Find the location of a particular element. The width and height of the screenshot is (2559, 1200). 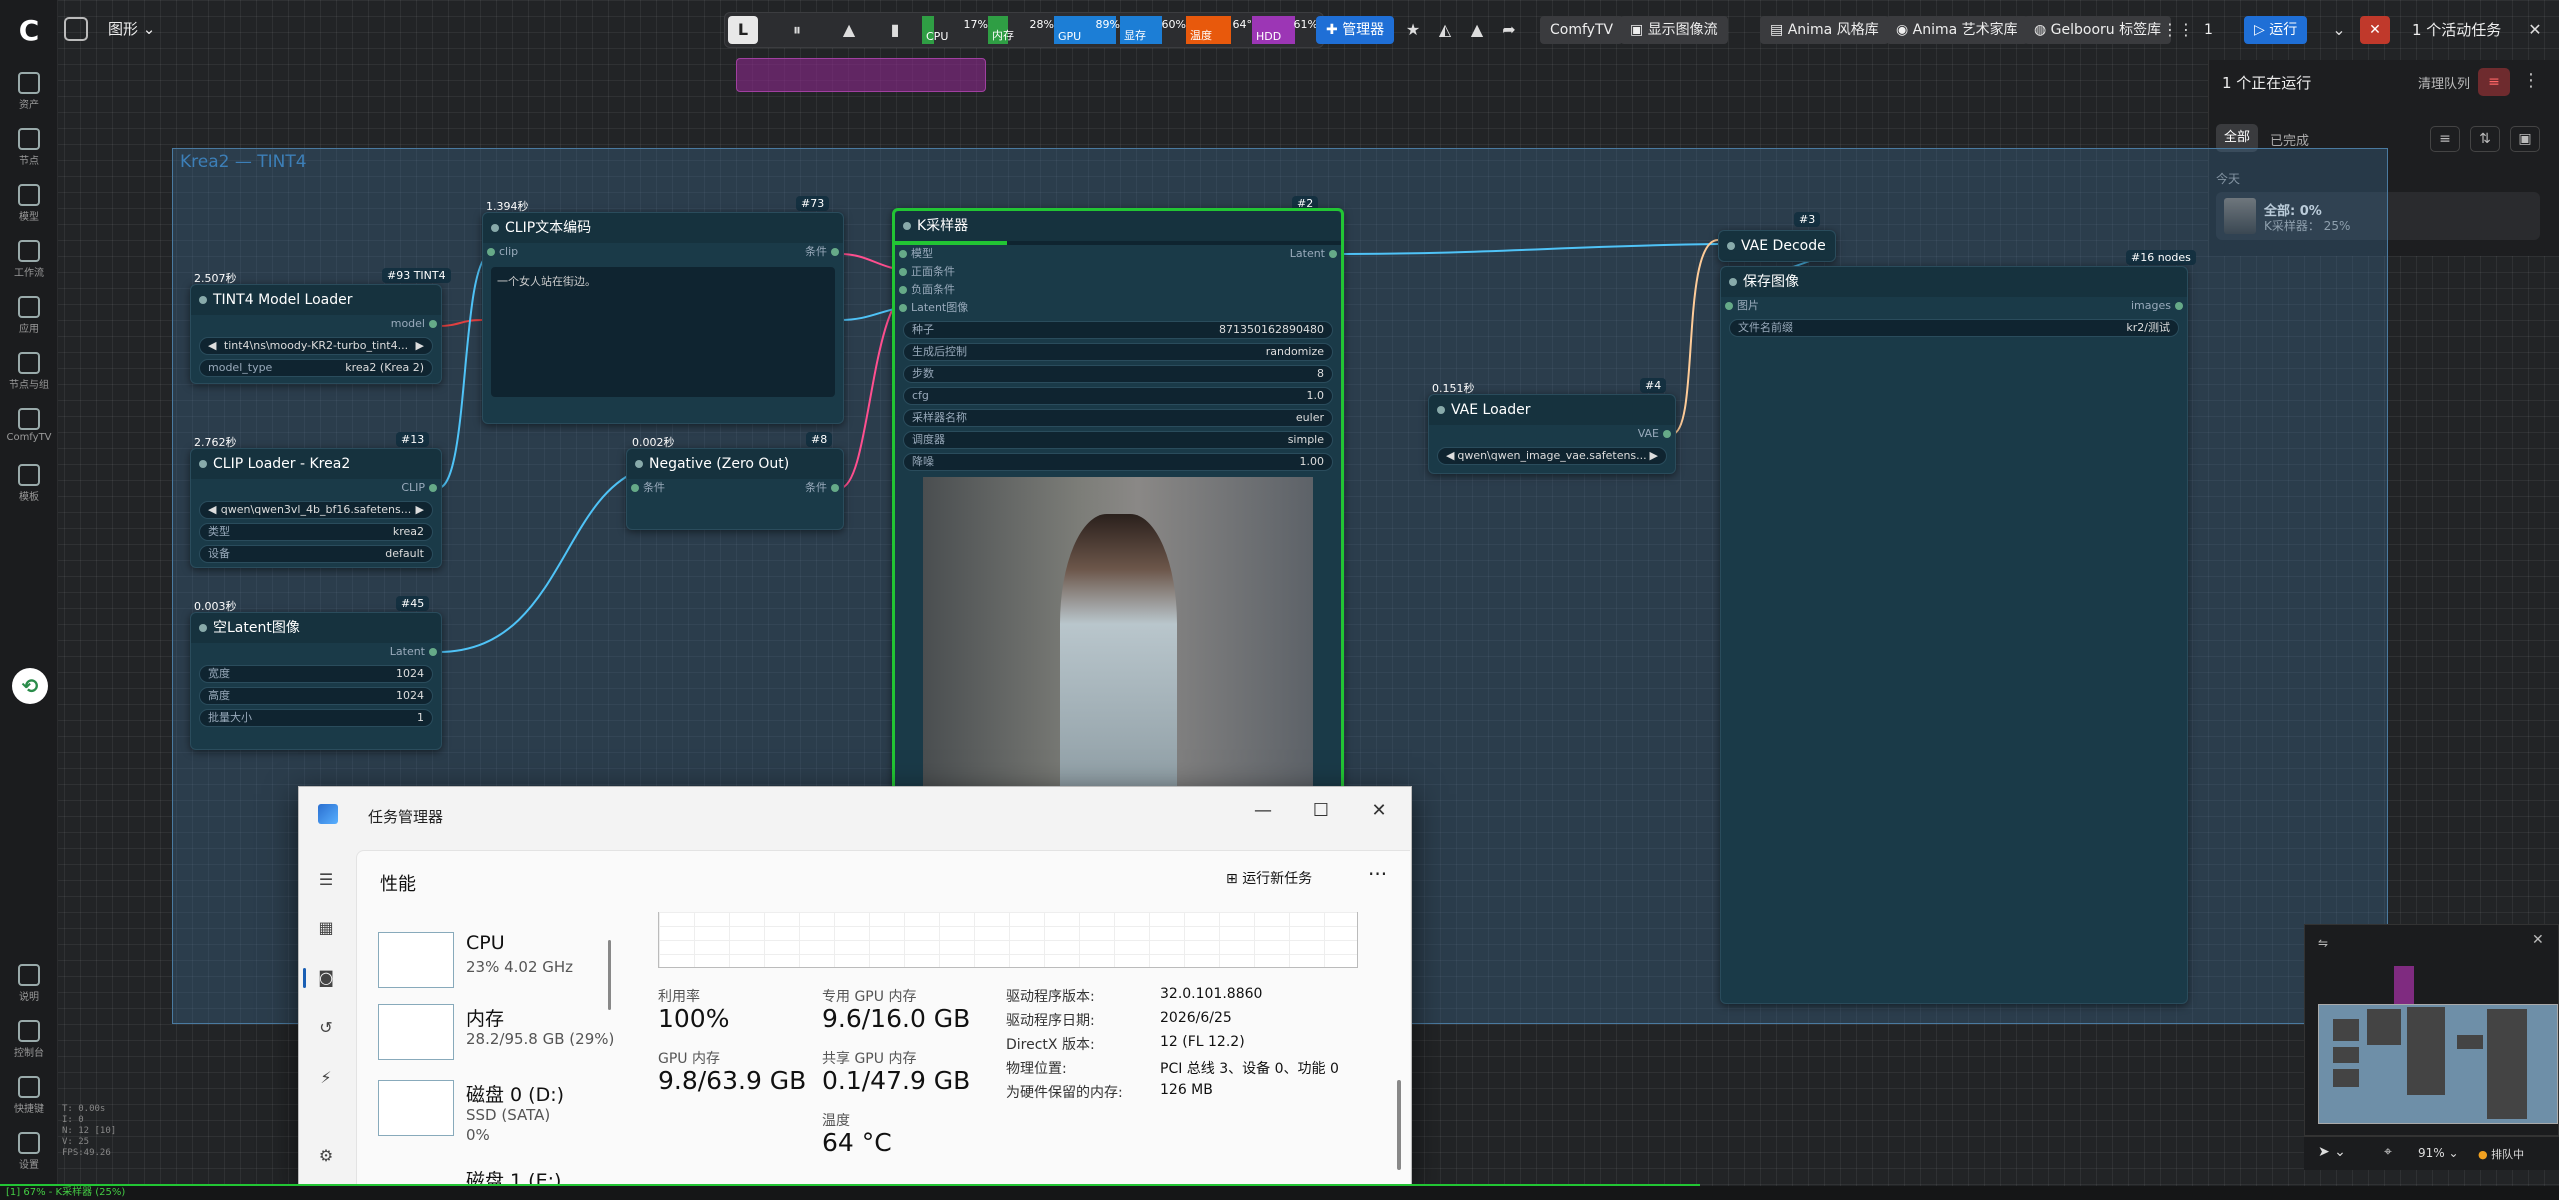

status-line: [1] 67% - K采样器 (25%) is located at coordinates (1279, 1193).